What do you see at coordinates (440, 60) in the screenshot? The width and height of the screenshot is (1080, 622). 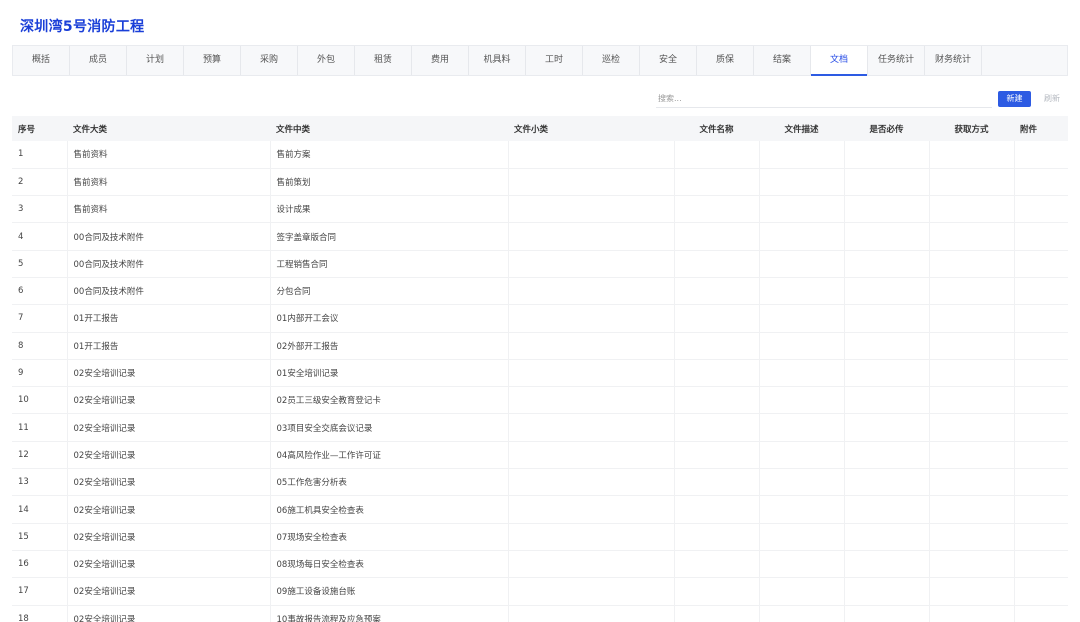 I see `tab-expense: 费用` at bounding box center [440, 60].